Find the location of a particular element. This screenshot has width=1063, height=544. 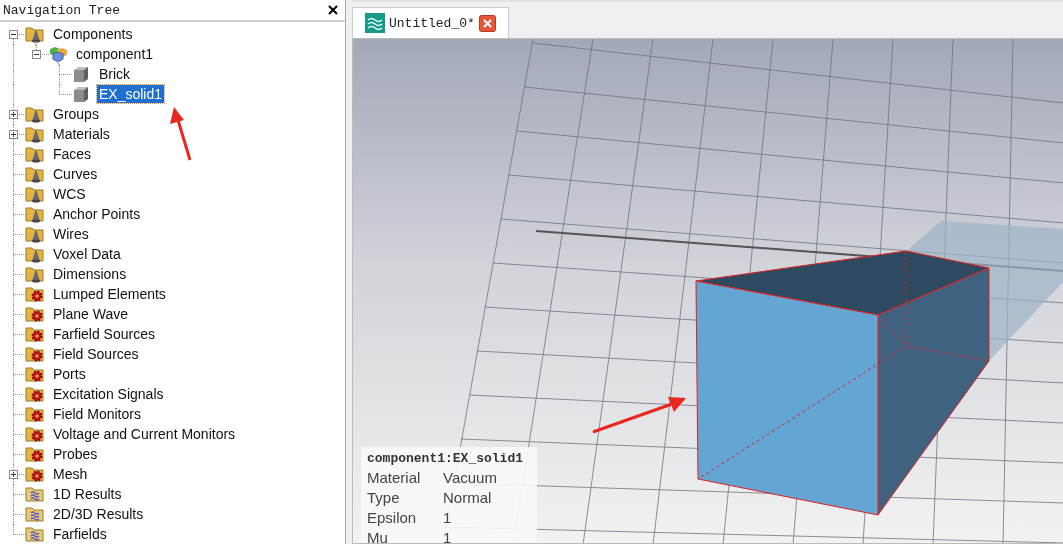

tree-item: EX_solid1 is located at coordinates (131, 94).